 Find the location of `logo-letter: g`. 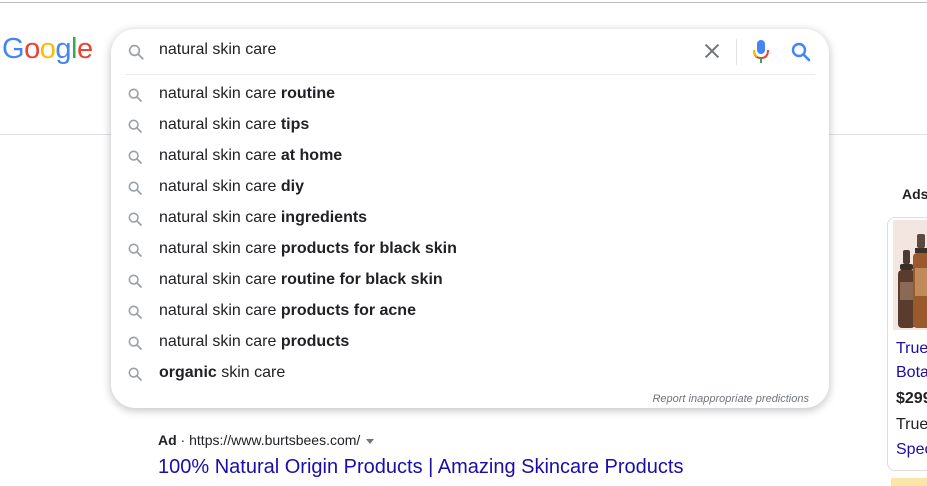

logo-letter: g is located at coordinates (63, 49).